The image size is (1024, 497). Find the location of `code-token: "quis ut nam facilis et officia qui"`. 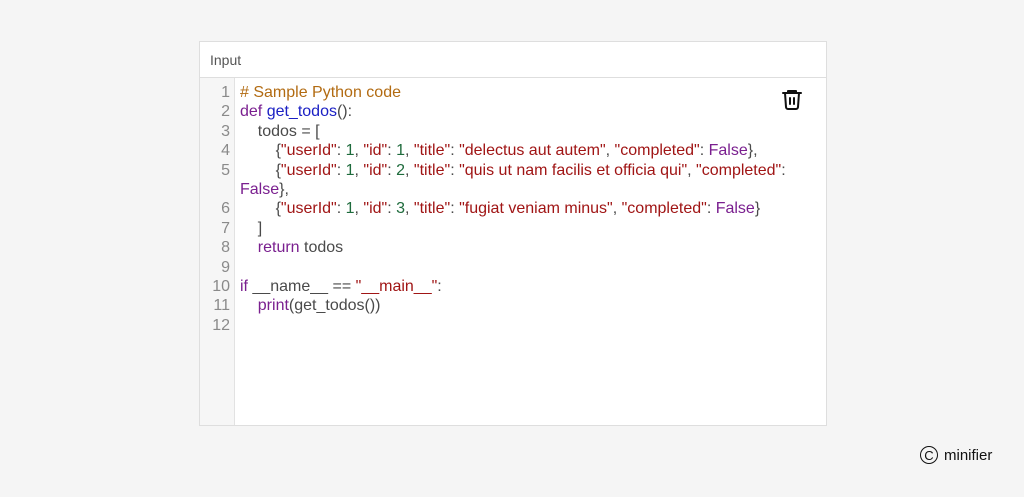

code-token: "quis ut nam facilis et officia qui" is located at coordinates (573, 170).